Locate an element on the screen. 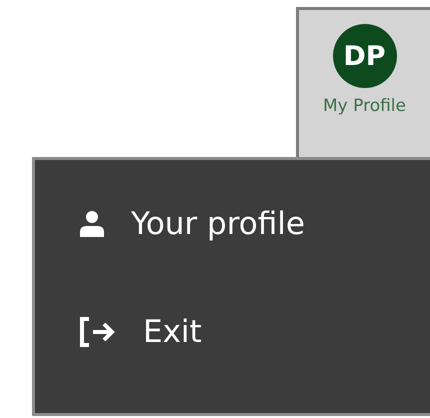  menu-item: Exit is located at coordinates (140, 332).